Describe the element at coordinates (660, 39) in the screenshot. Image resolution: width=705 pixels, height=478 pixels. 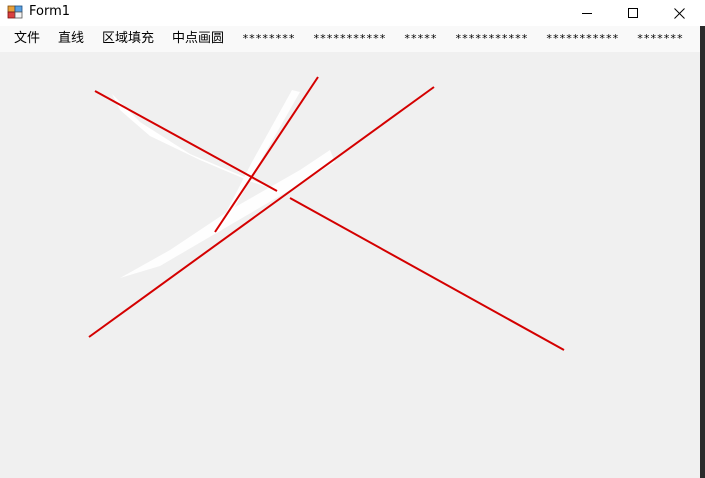
I see `menu-item-10: *******` at that location.